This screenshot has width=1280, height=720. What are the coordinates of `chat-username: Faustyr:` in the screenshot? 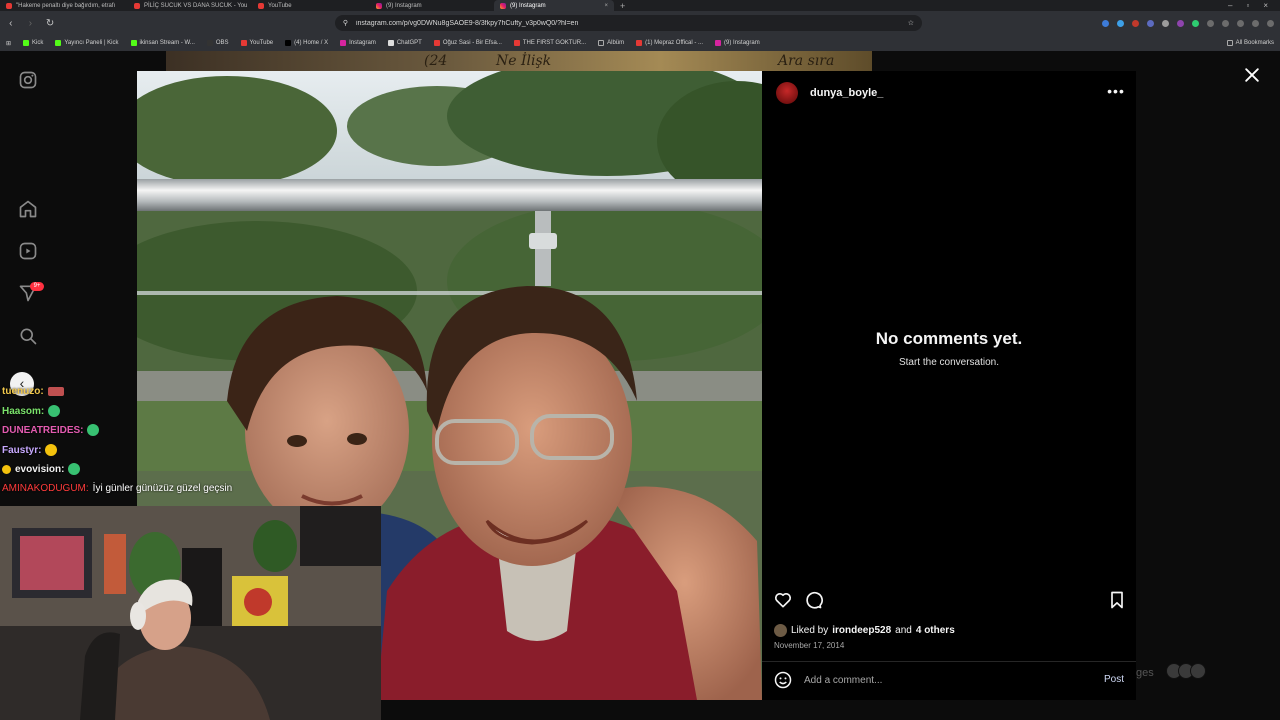 It's located at (22, 450).